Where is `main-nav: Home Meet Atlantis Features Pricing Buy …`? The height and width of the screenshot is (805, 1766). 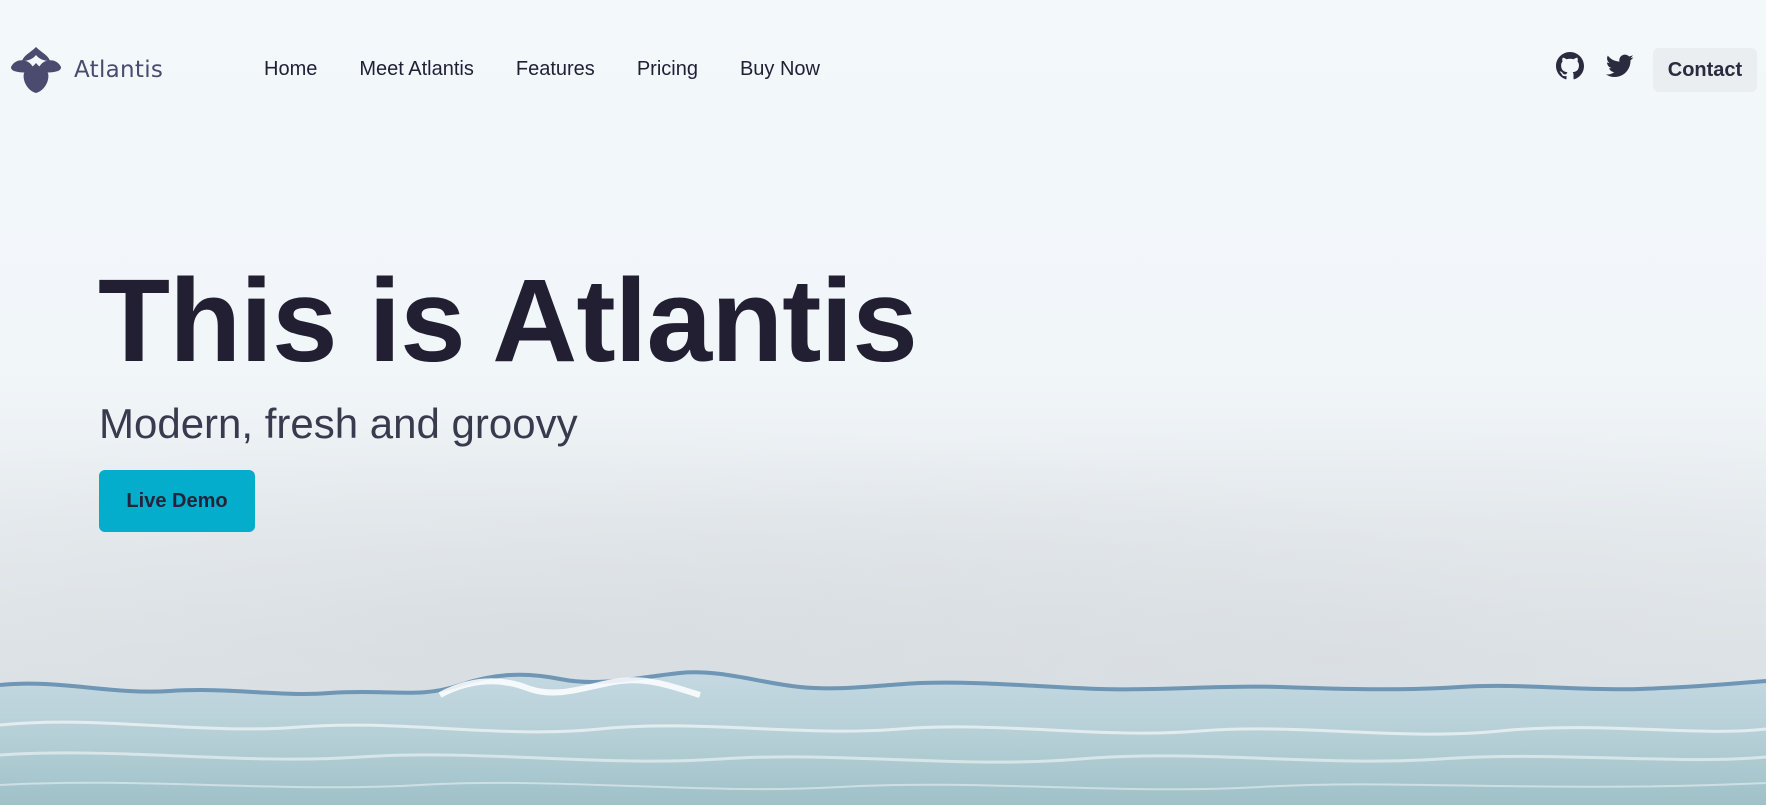
main-nav: Home Meet Atlantis Features Pricing Buy … is located at coordinates (542, 69).